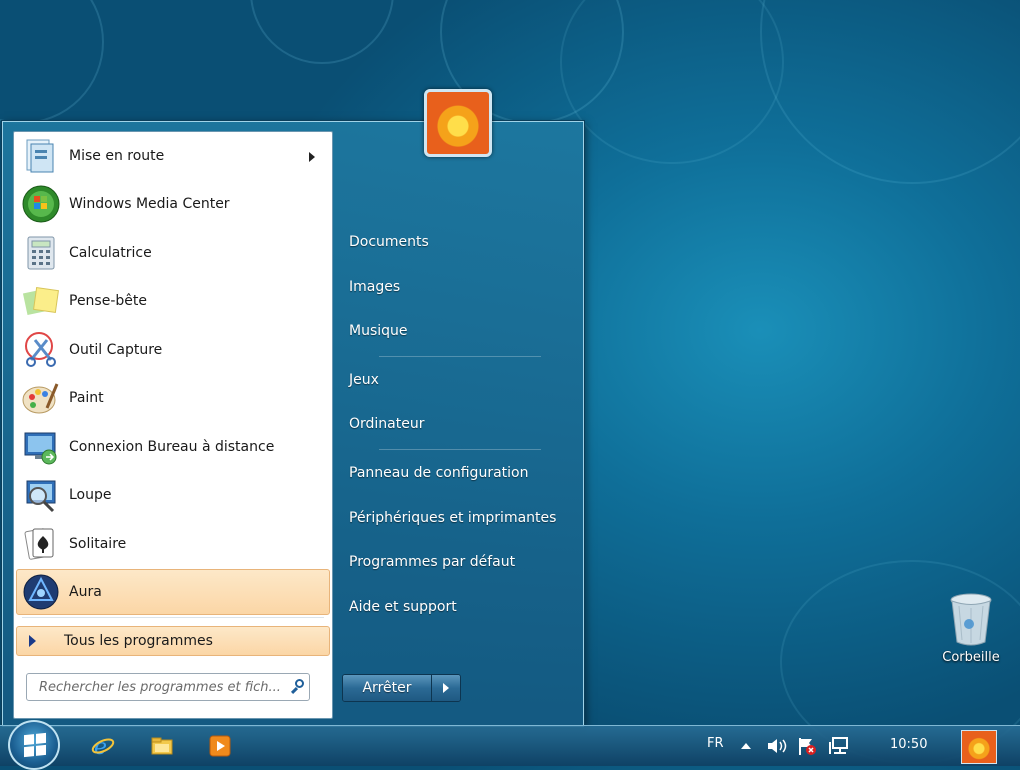 Image resolution: width=1020 pixels, height=770 pixels. What do you see at coordinates (777, 746) in the screenshot?
I see `volume-icon` at bounding box center [777, 746].